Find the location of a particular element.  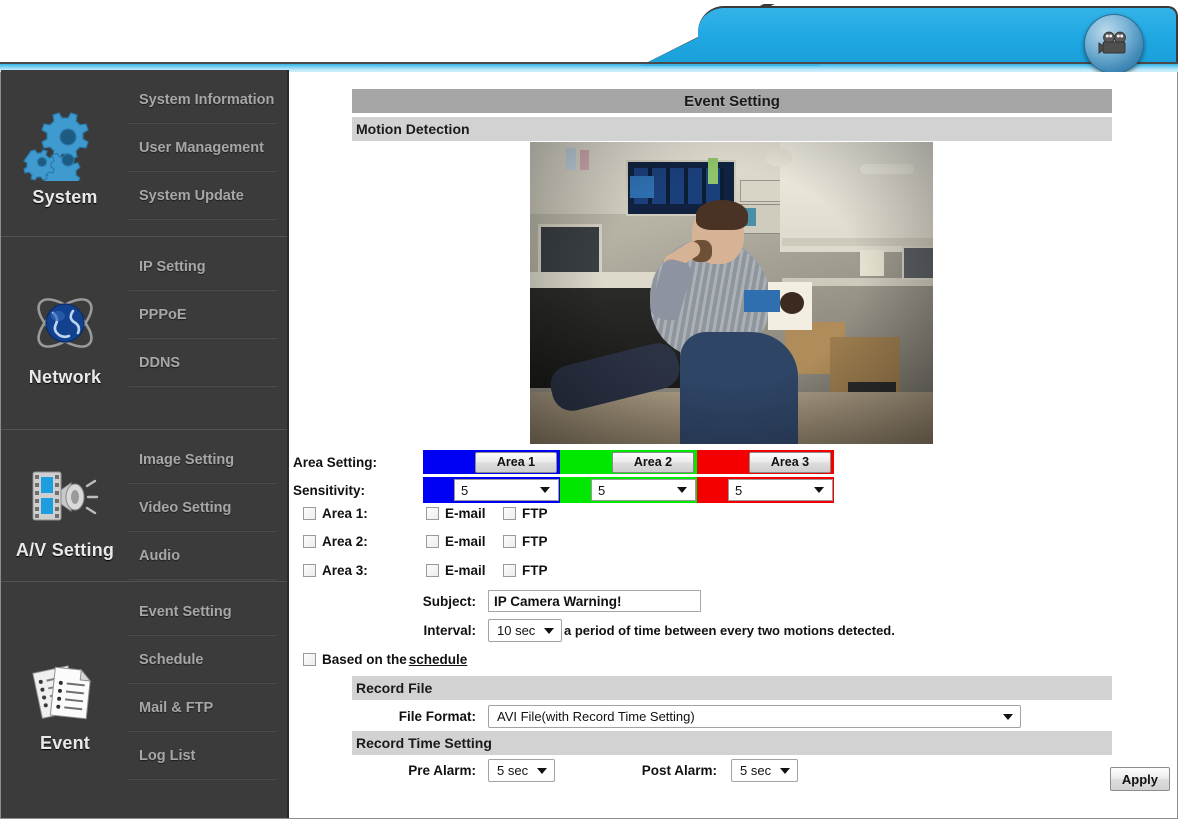

sensitivity-row: Sensitivity: 5 5 5 is located at coordinates (562, 490).